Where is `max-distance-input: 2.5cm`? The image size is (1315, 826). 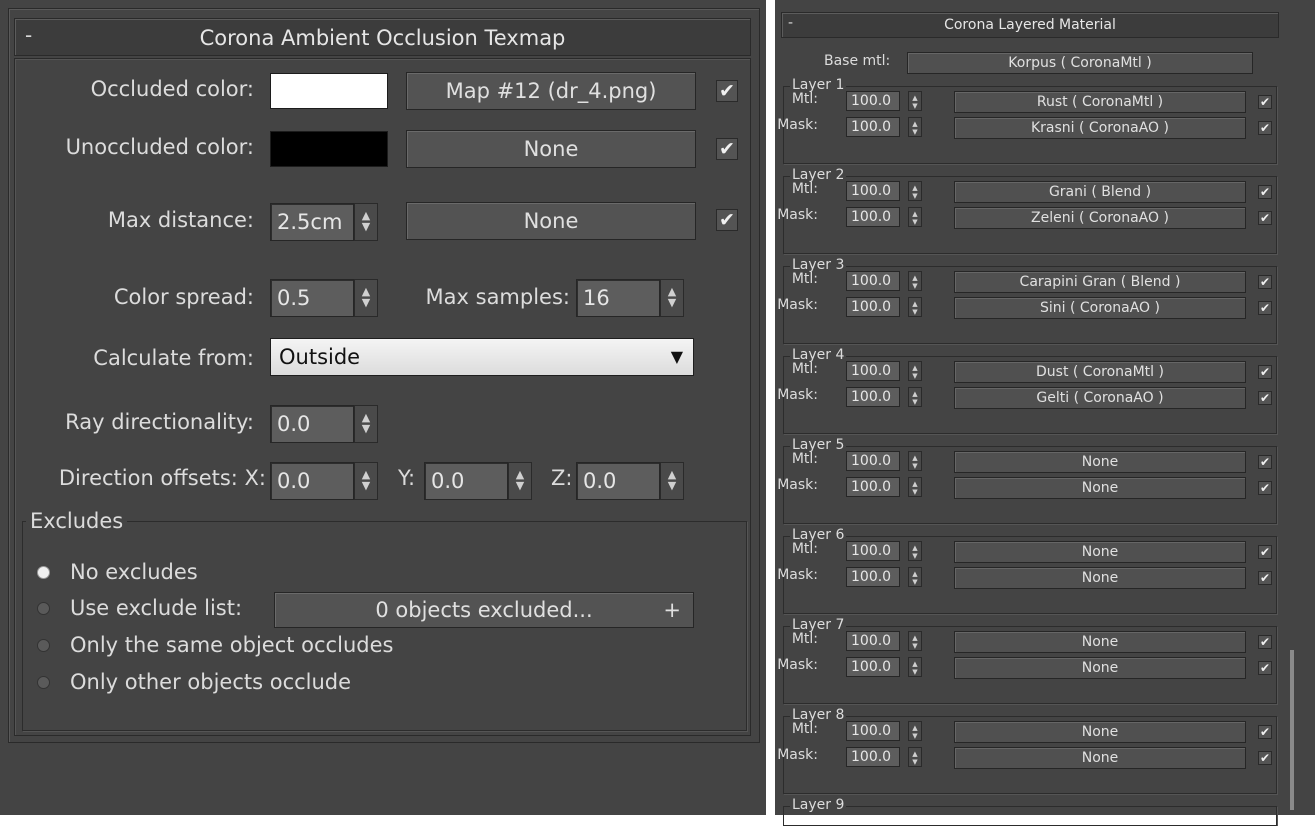
max-distance-input: 2.5cm is located at coordinates (312, 222).